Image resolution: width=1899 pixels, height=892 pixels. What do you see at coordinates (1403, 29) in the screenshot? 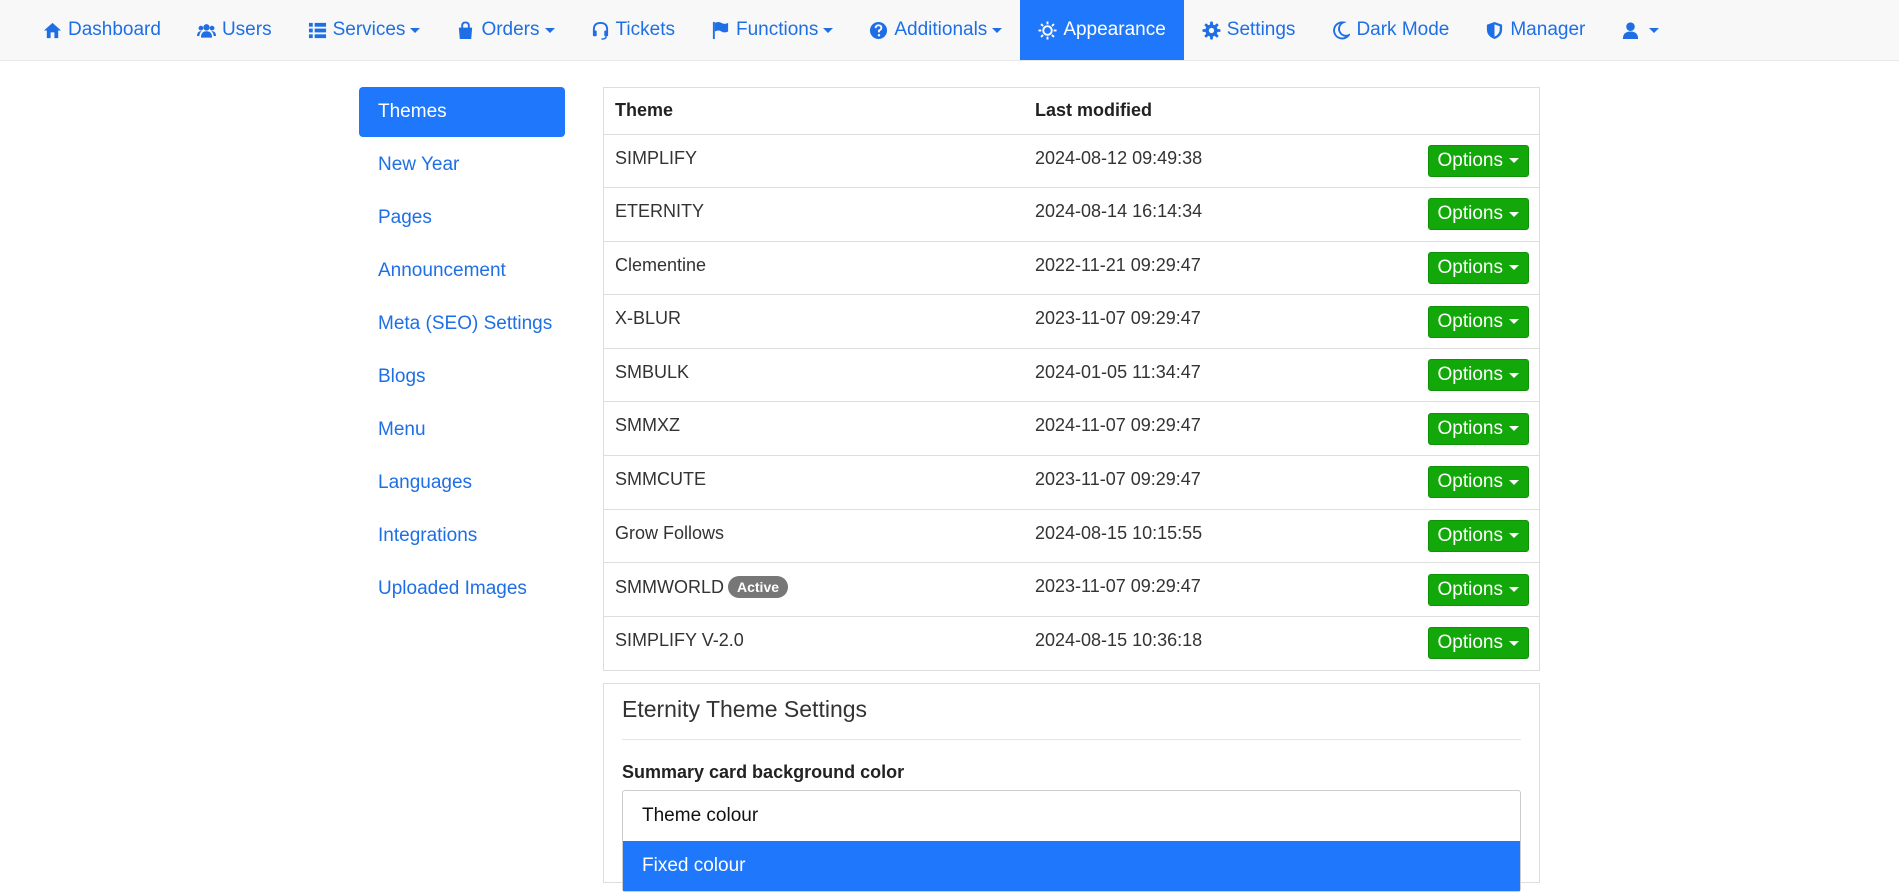
I see `nav-label: Dark Mode` at bounding box center [1403, 29].